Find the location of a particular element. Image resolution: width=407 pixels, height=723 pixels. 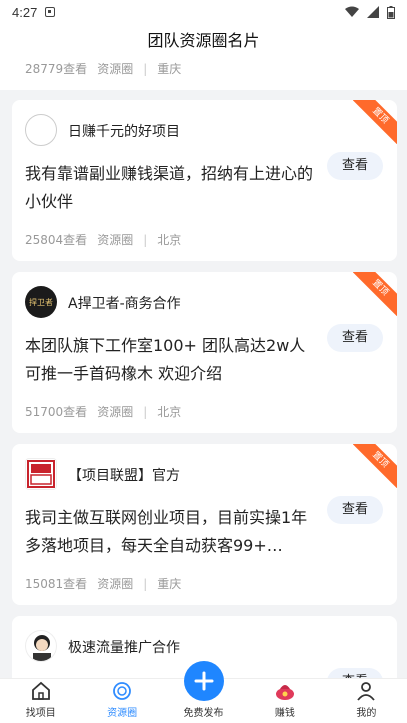

page-title: 团队资源圈名片 is located at coordinates (203, 41).